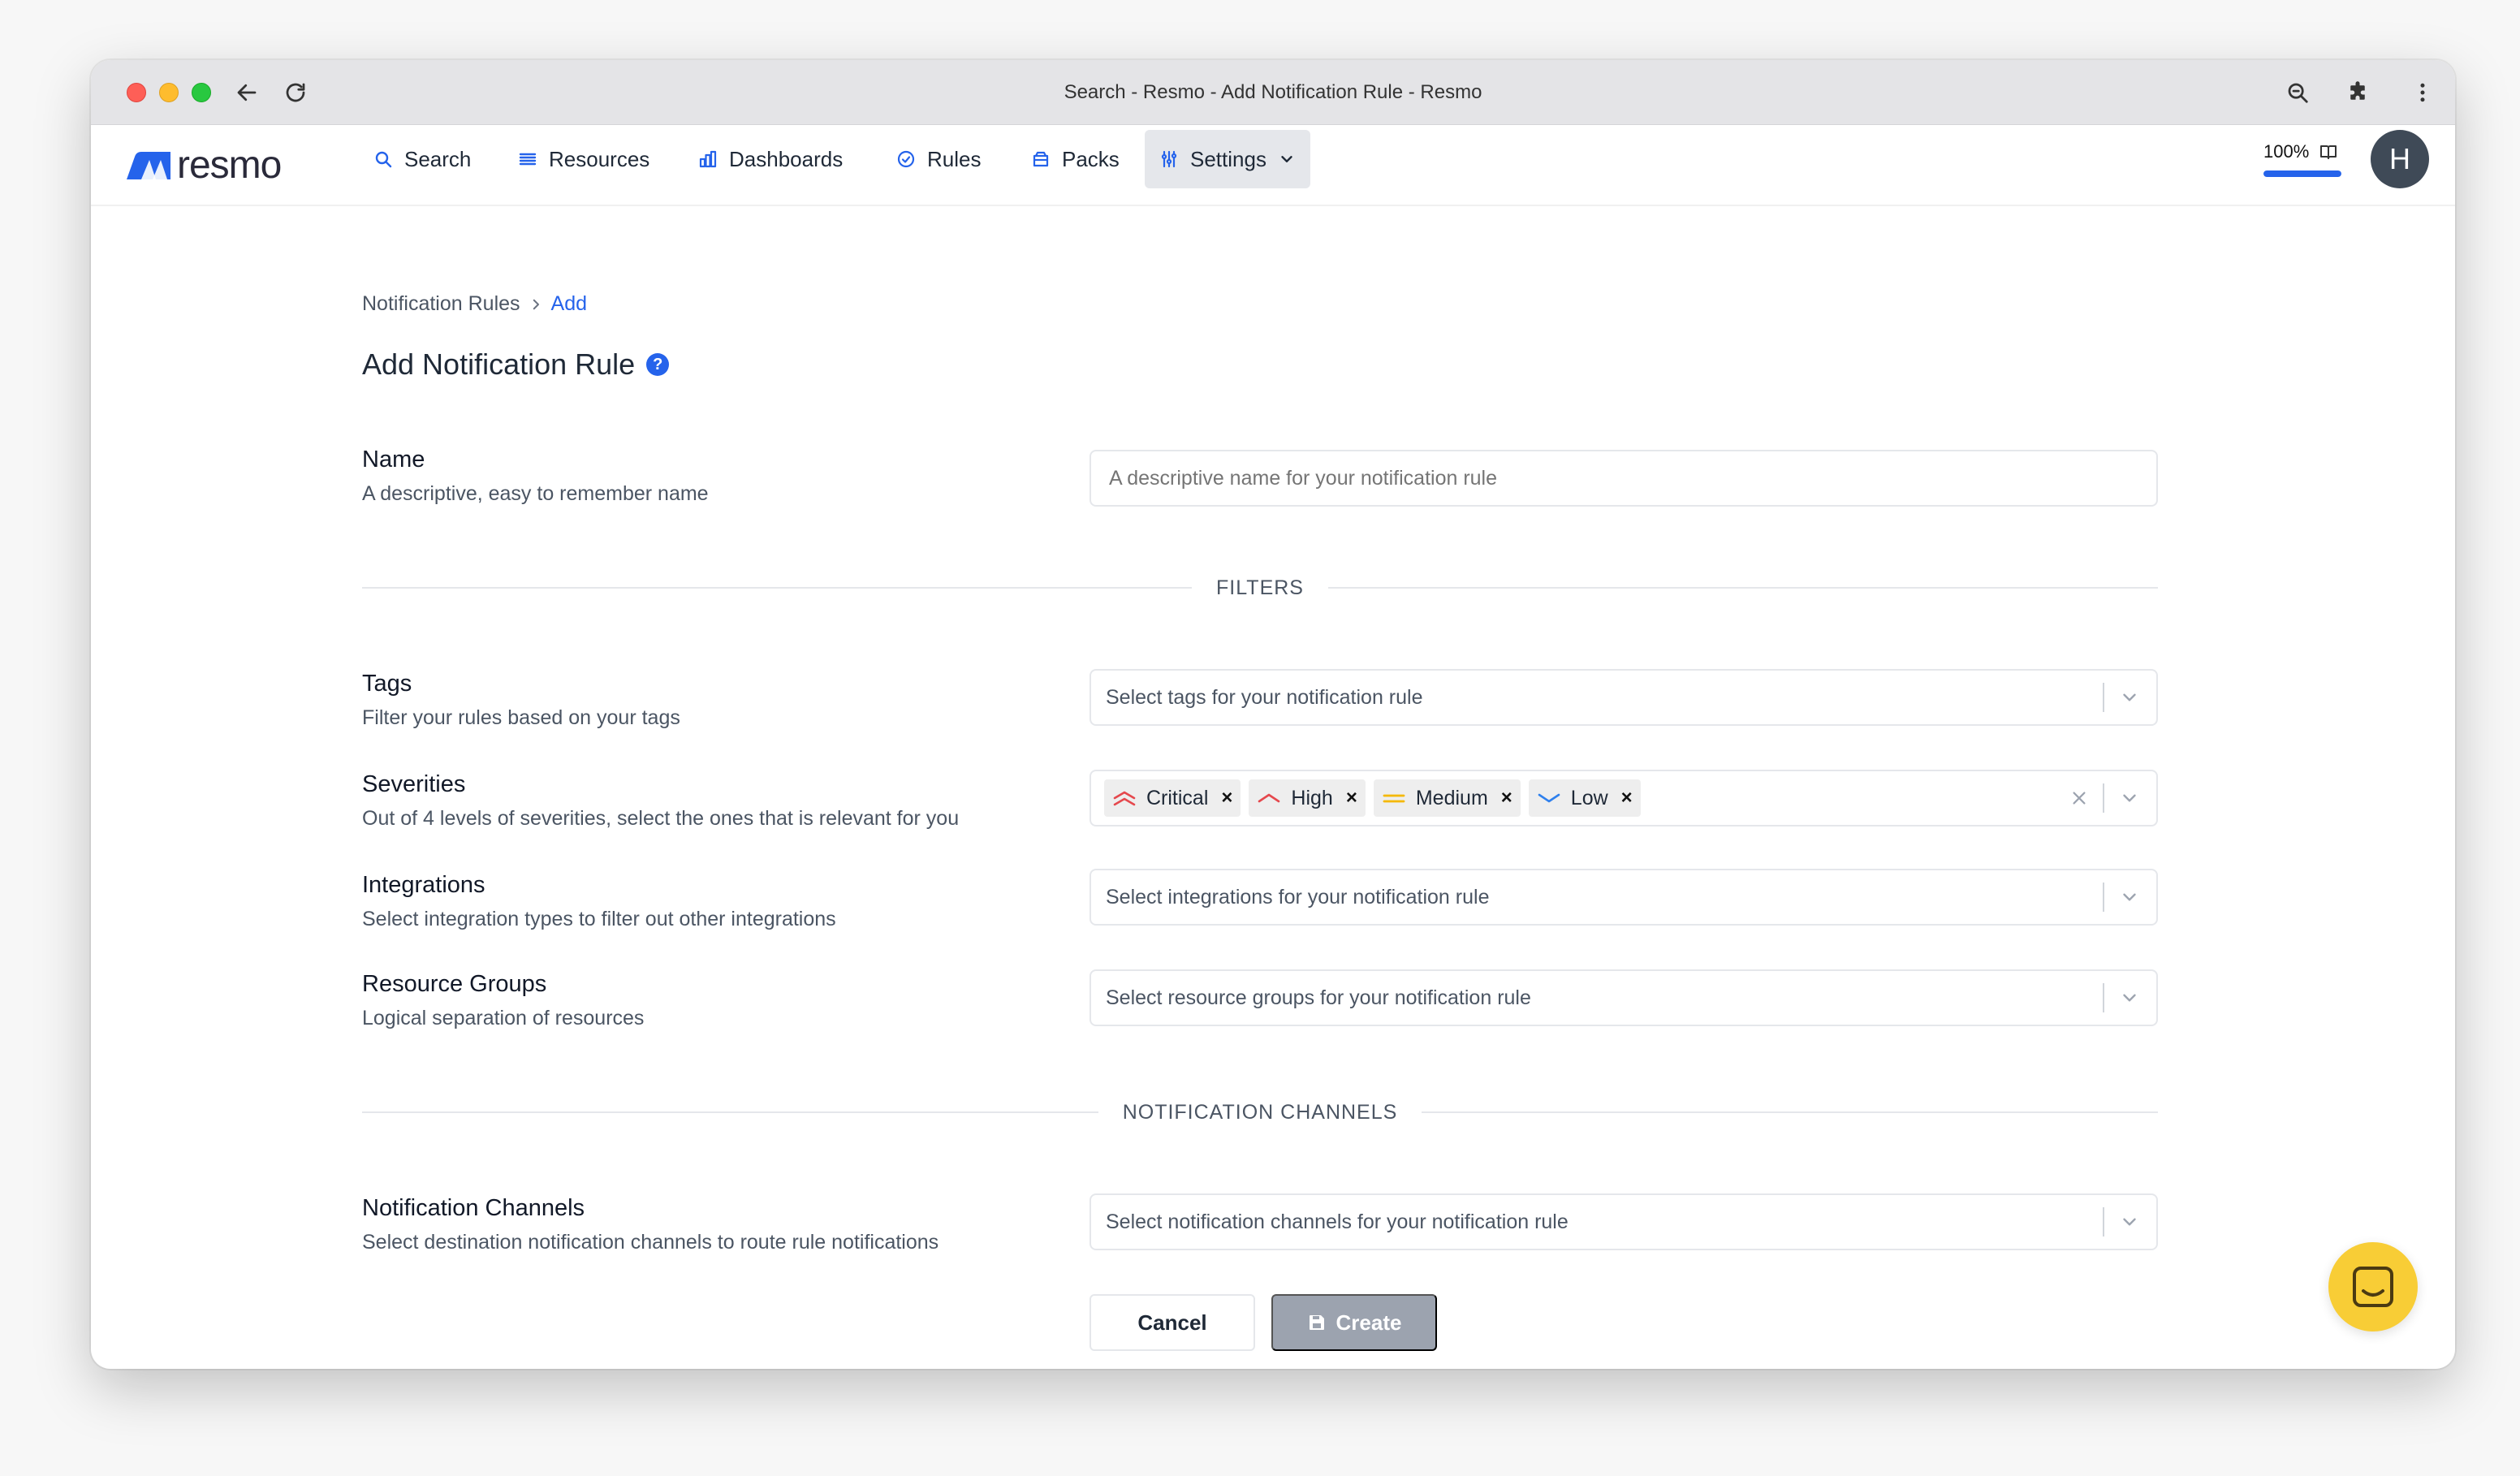  I want to click on remove-medium-button: ×, so click(1506, 798).